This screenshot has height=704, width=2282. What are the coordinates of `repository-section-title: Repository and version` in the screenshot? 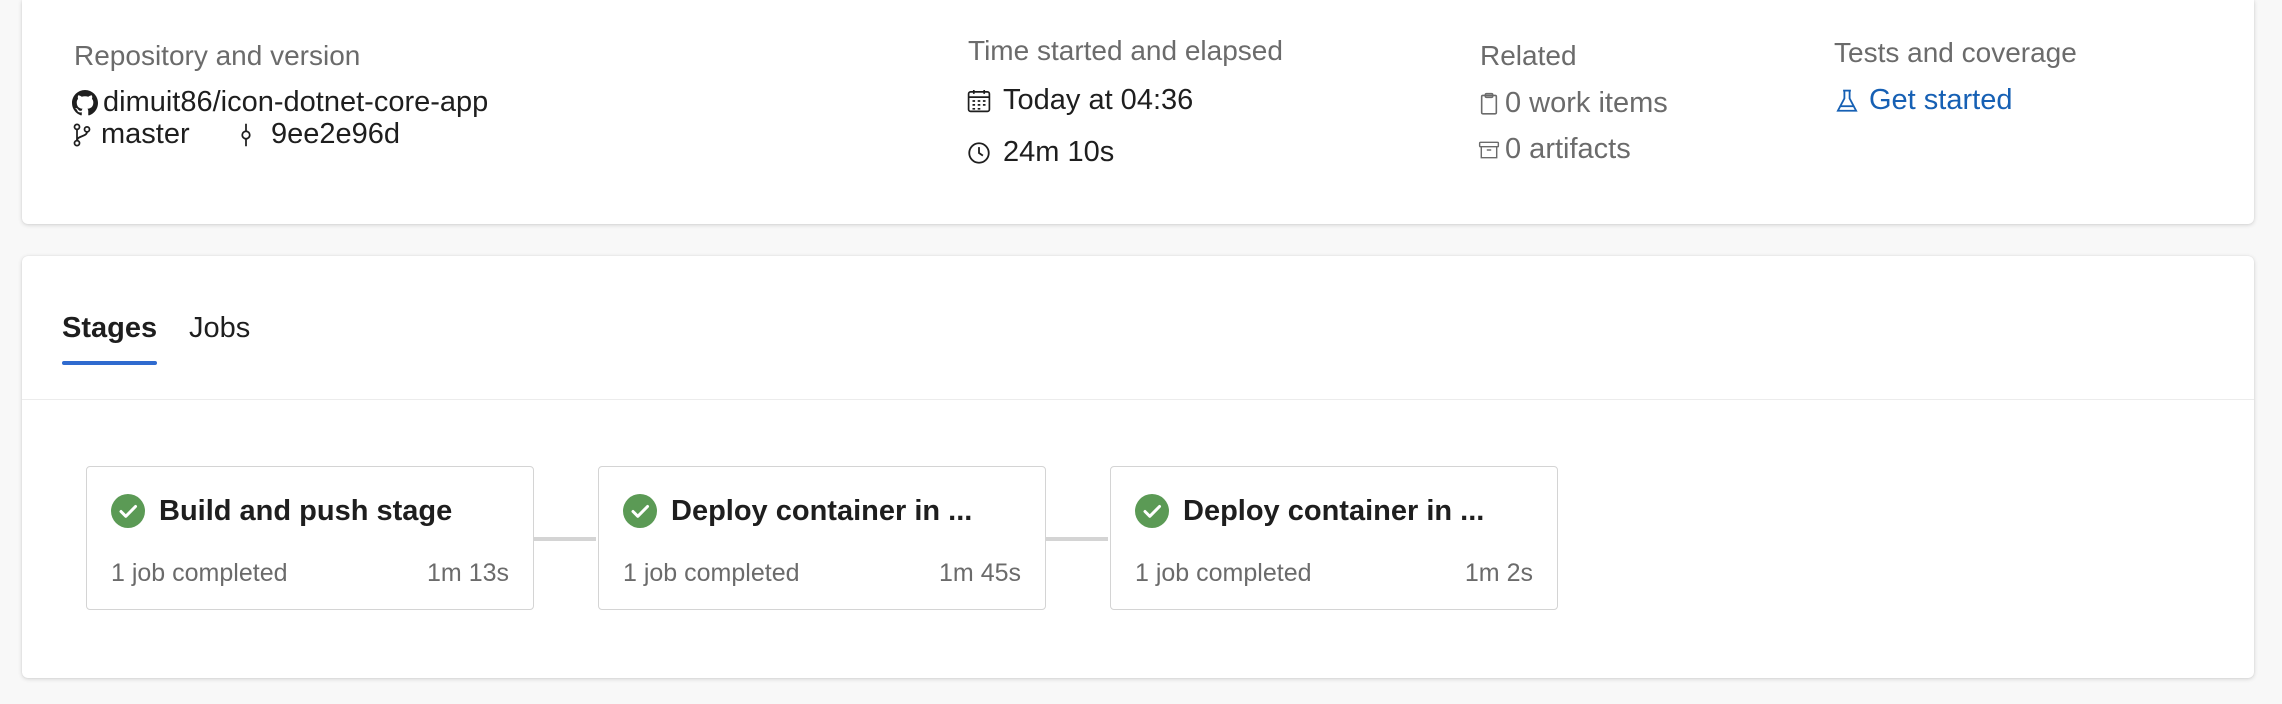 It's located at (217, 55).